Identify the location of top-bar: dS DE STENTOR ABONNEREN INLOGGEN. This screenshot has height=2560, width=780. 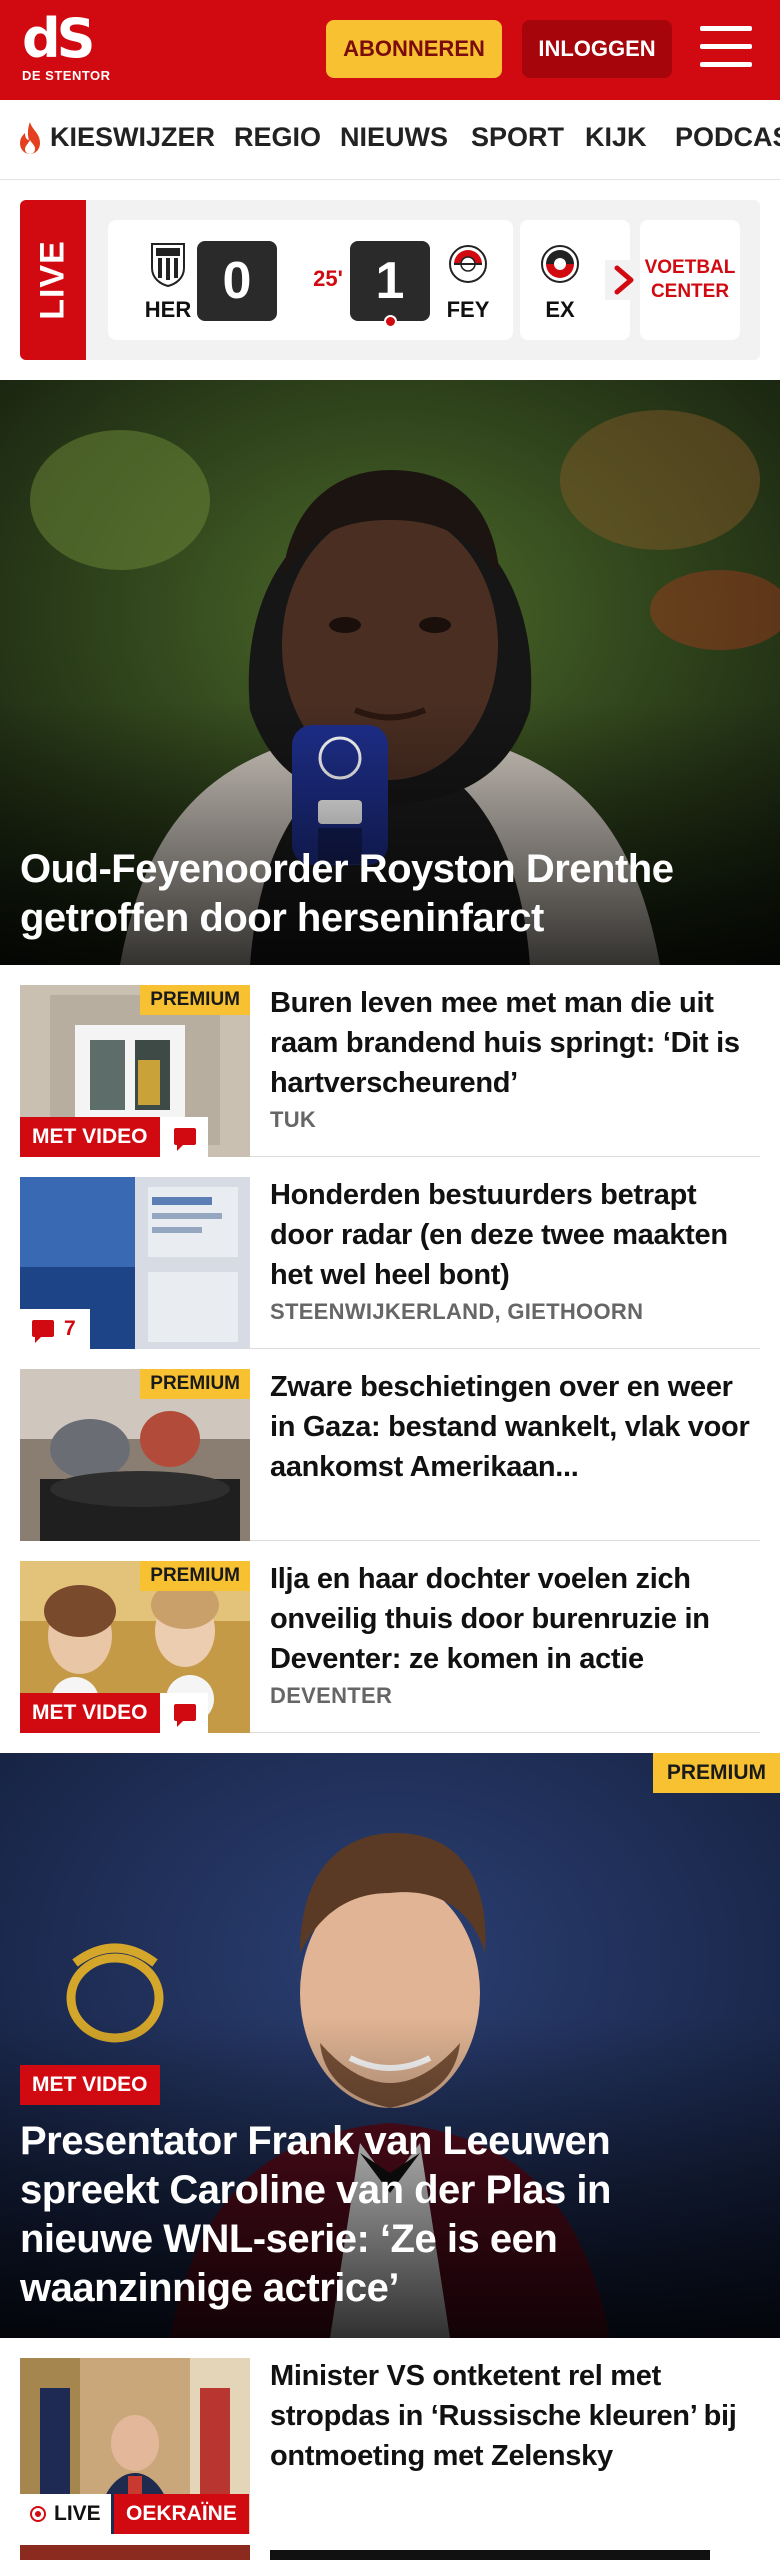
(390, 50).